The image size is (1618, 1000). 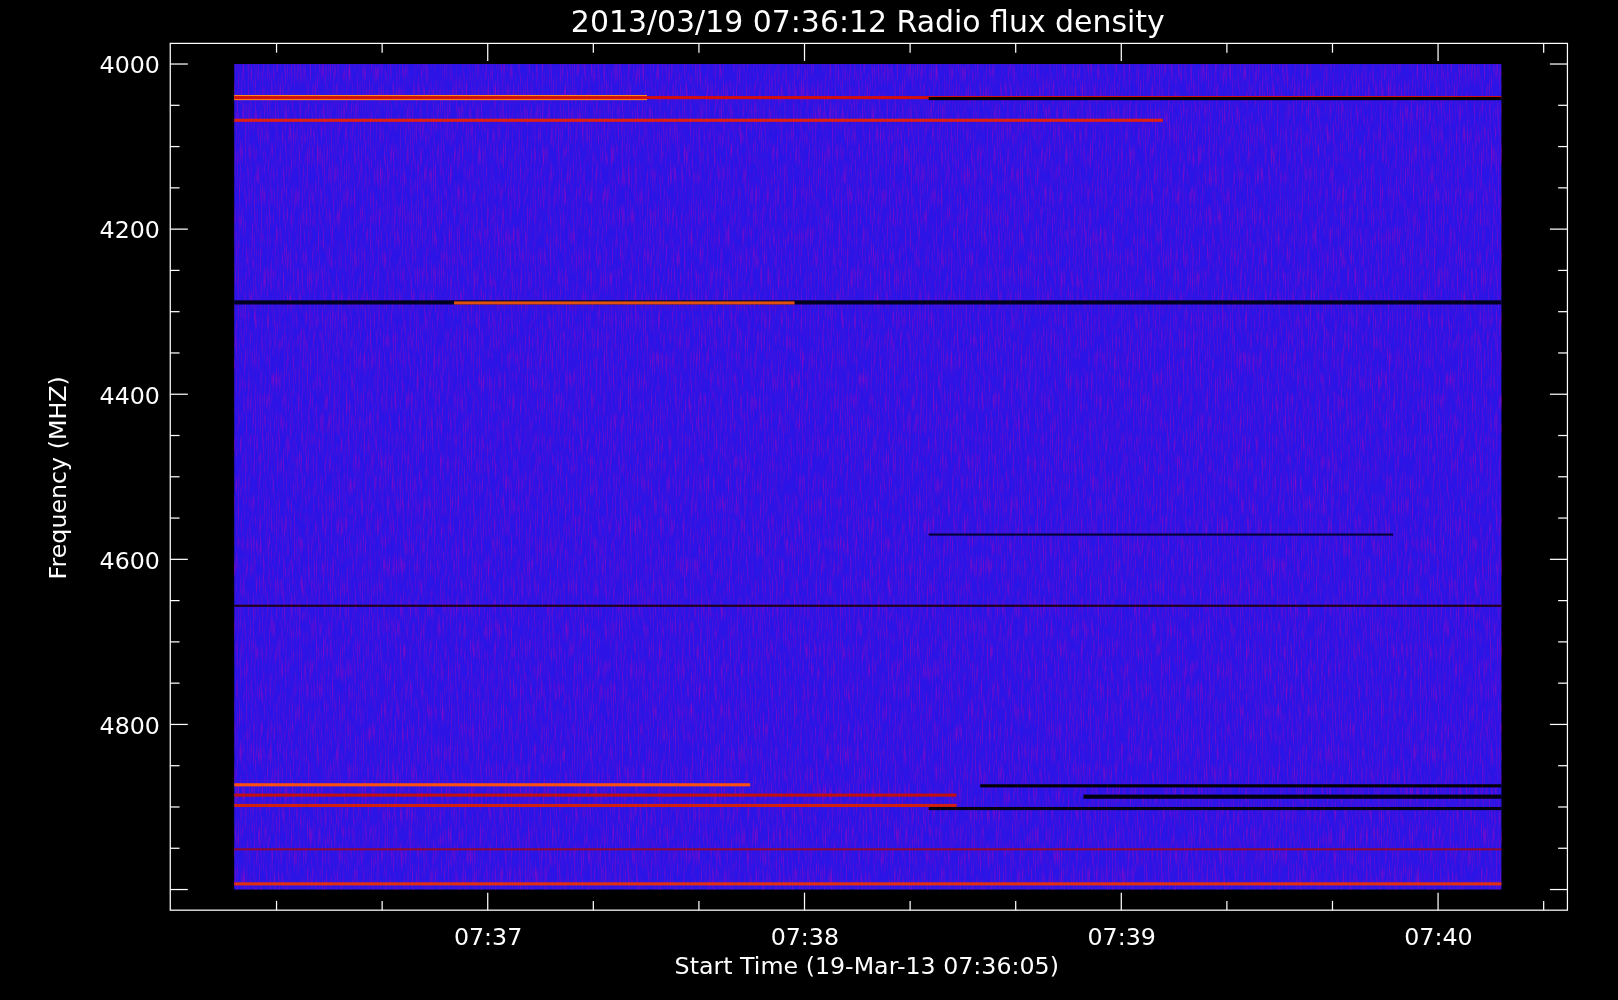 What do you see at coordinates (129, 725) in the screenshot?
I see `tick-label: 4800` at bounding box center [129, 725].